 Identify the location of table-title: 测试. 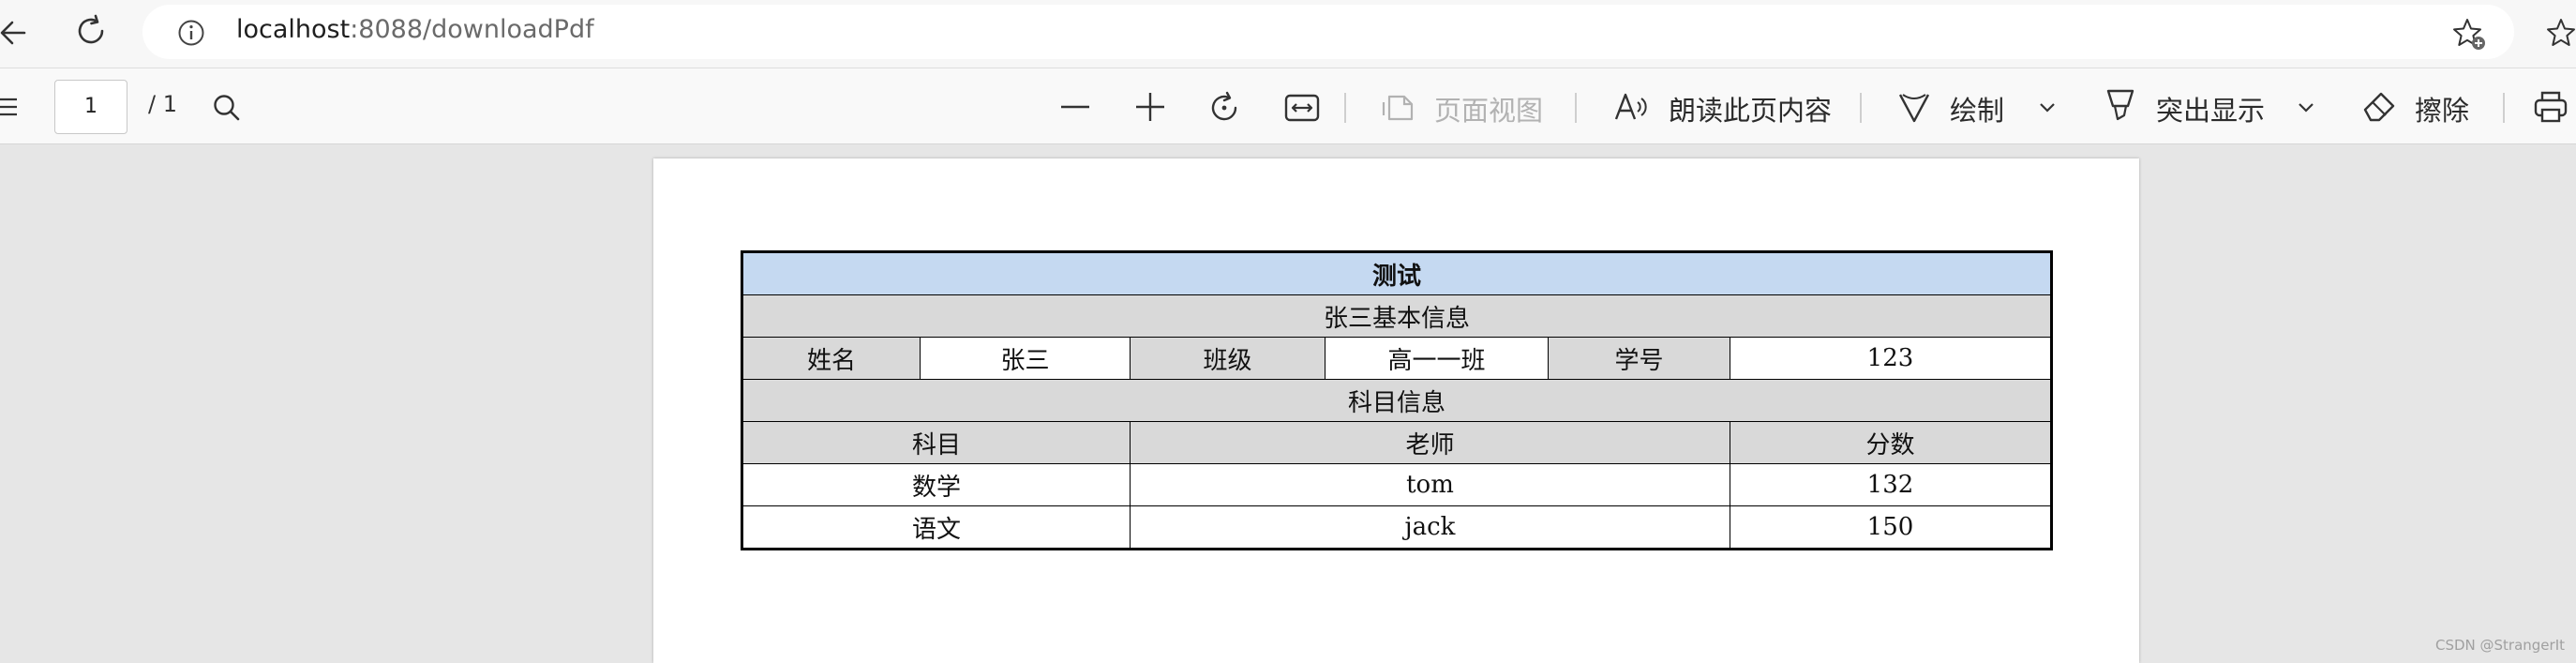
(1396, 273).